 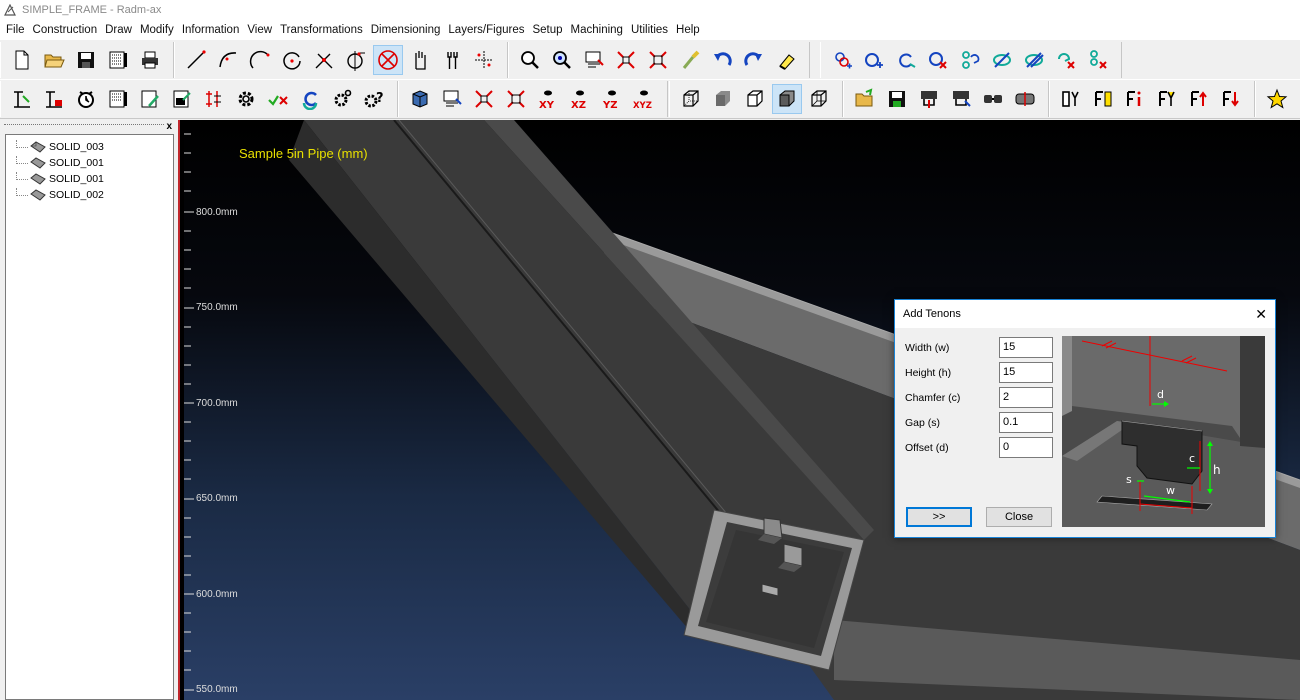 What do you see at coordinates (65, 30) in the screenshot?
I see `menu-construction: Construction` at bounding box center [65, 30].